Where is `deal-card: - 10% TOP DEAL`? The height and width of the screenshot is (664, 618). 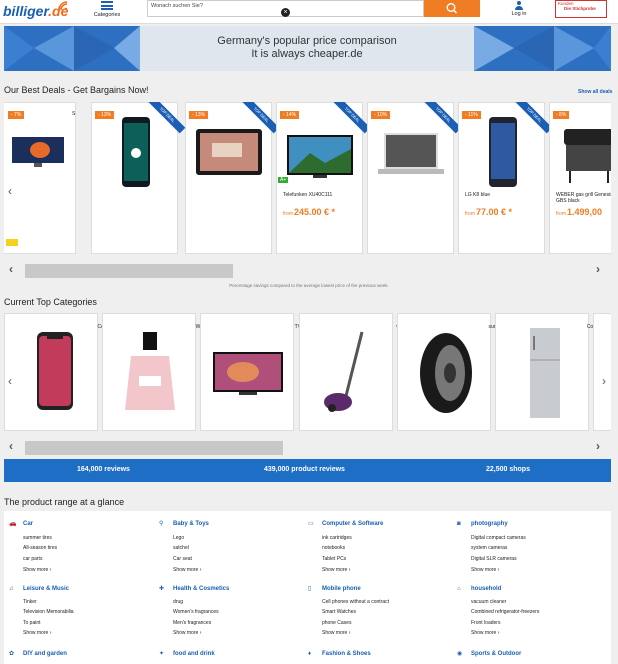 deal-card: - 10% TOP DEAL is located at coordinates (414, 178).